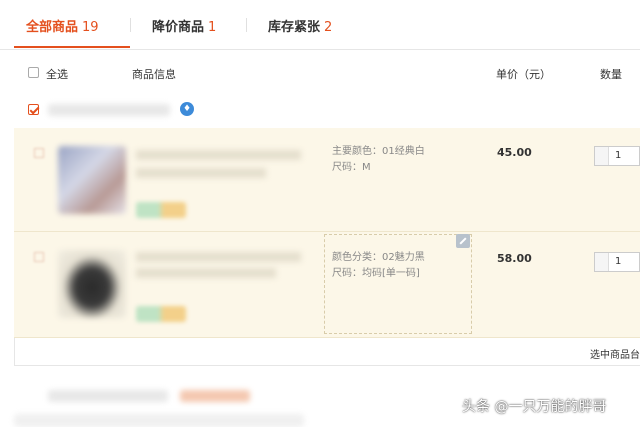 The image size is (640, 427). I want to click on edit-icon, so click(463, 241).